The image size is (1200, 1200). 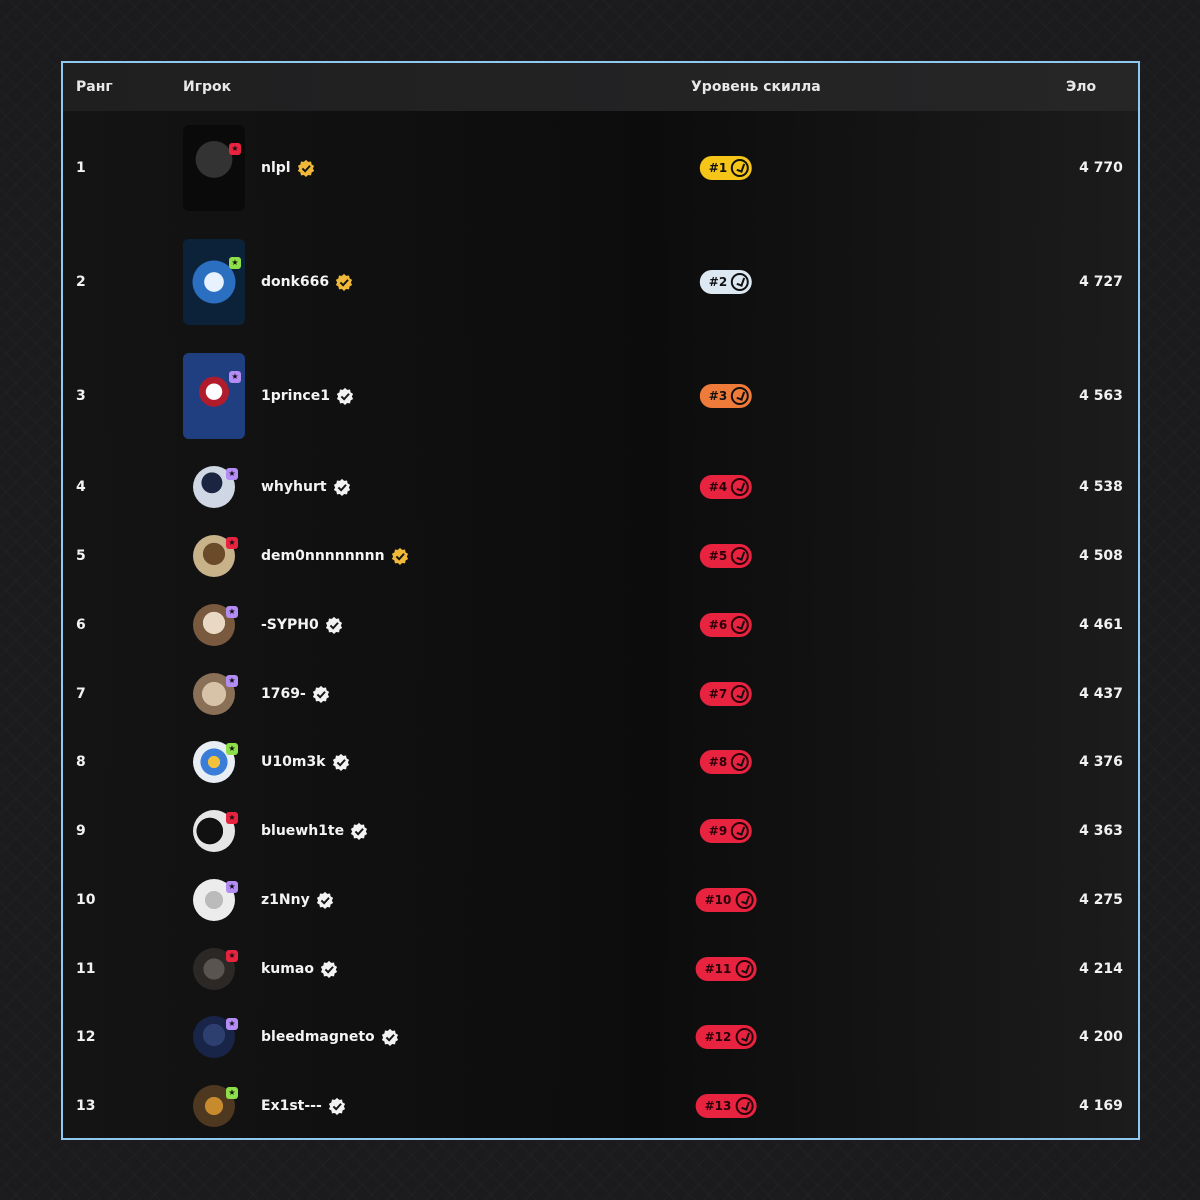 What do you see at coordinates (1101, 830) in the screenshot?
I see `elo-value: 4 363` at bounding box center [1101, 830].